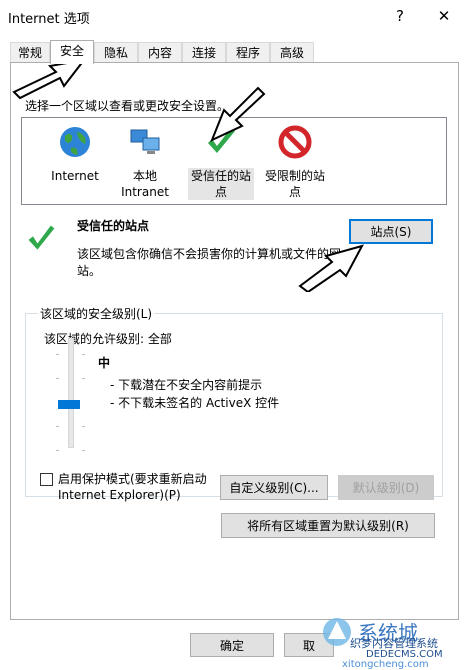  I want to click on zone-trusted-label-2: 点, so click(221, 192).